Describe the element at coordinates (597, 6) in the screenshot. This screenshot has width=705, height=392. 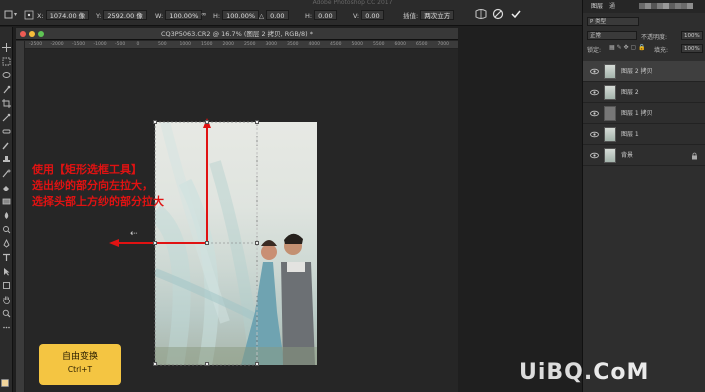
I see `tab-layers: 图层` at that location.